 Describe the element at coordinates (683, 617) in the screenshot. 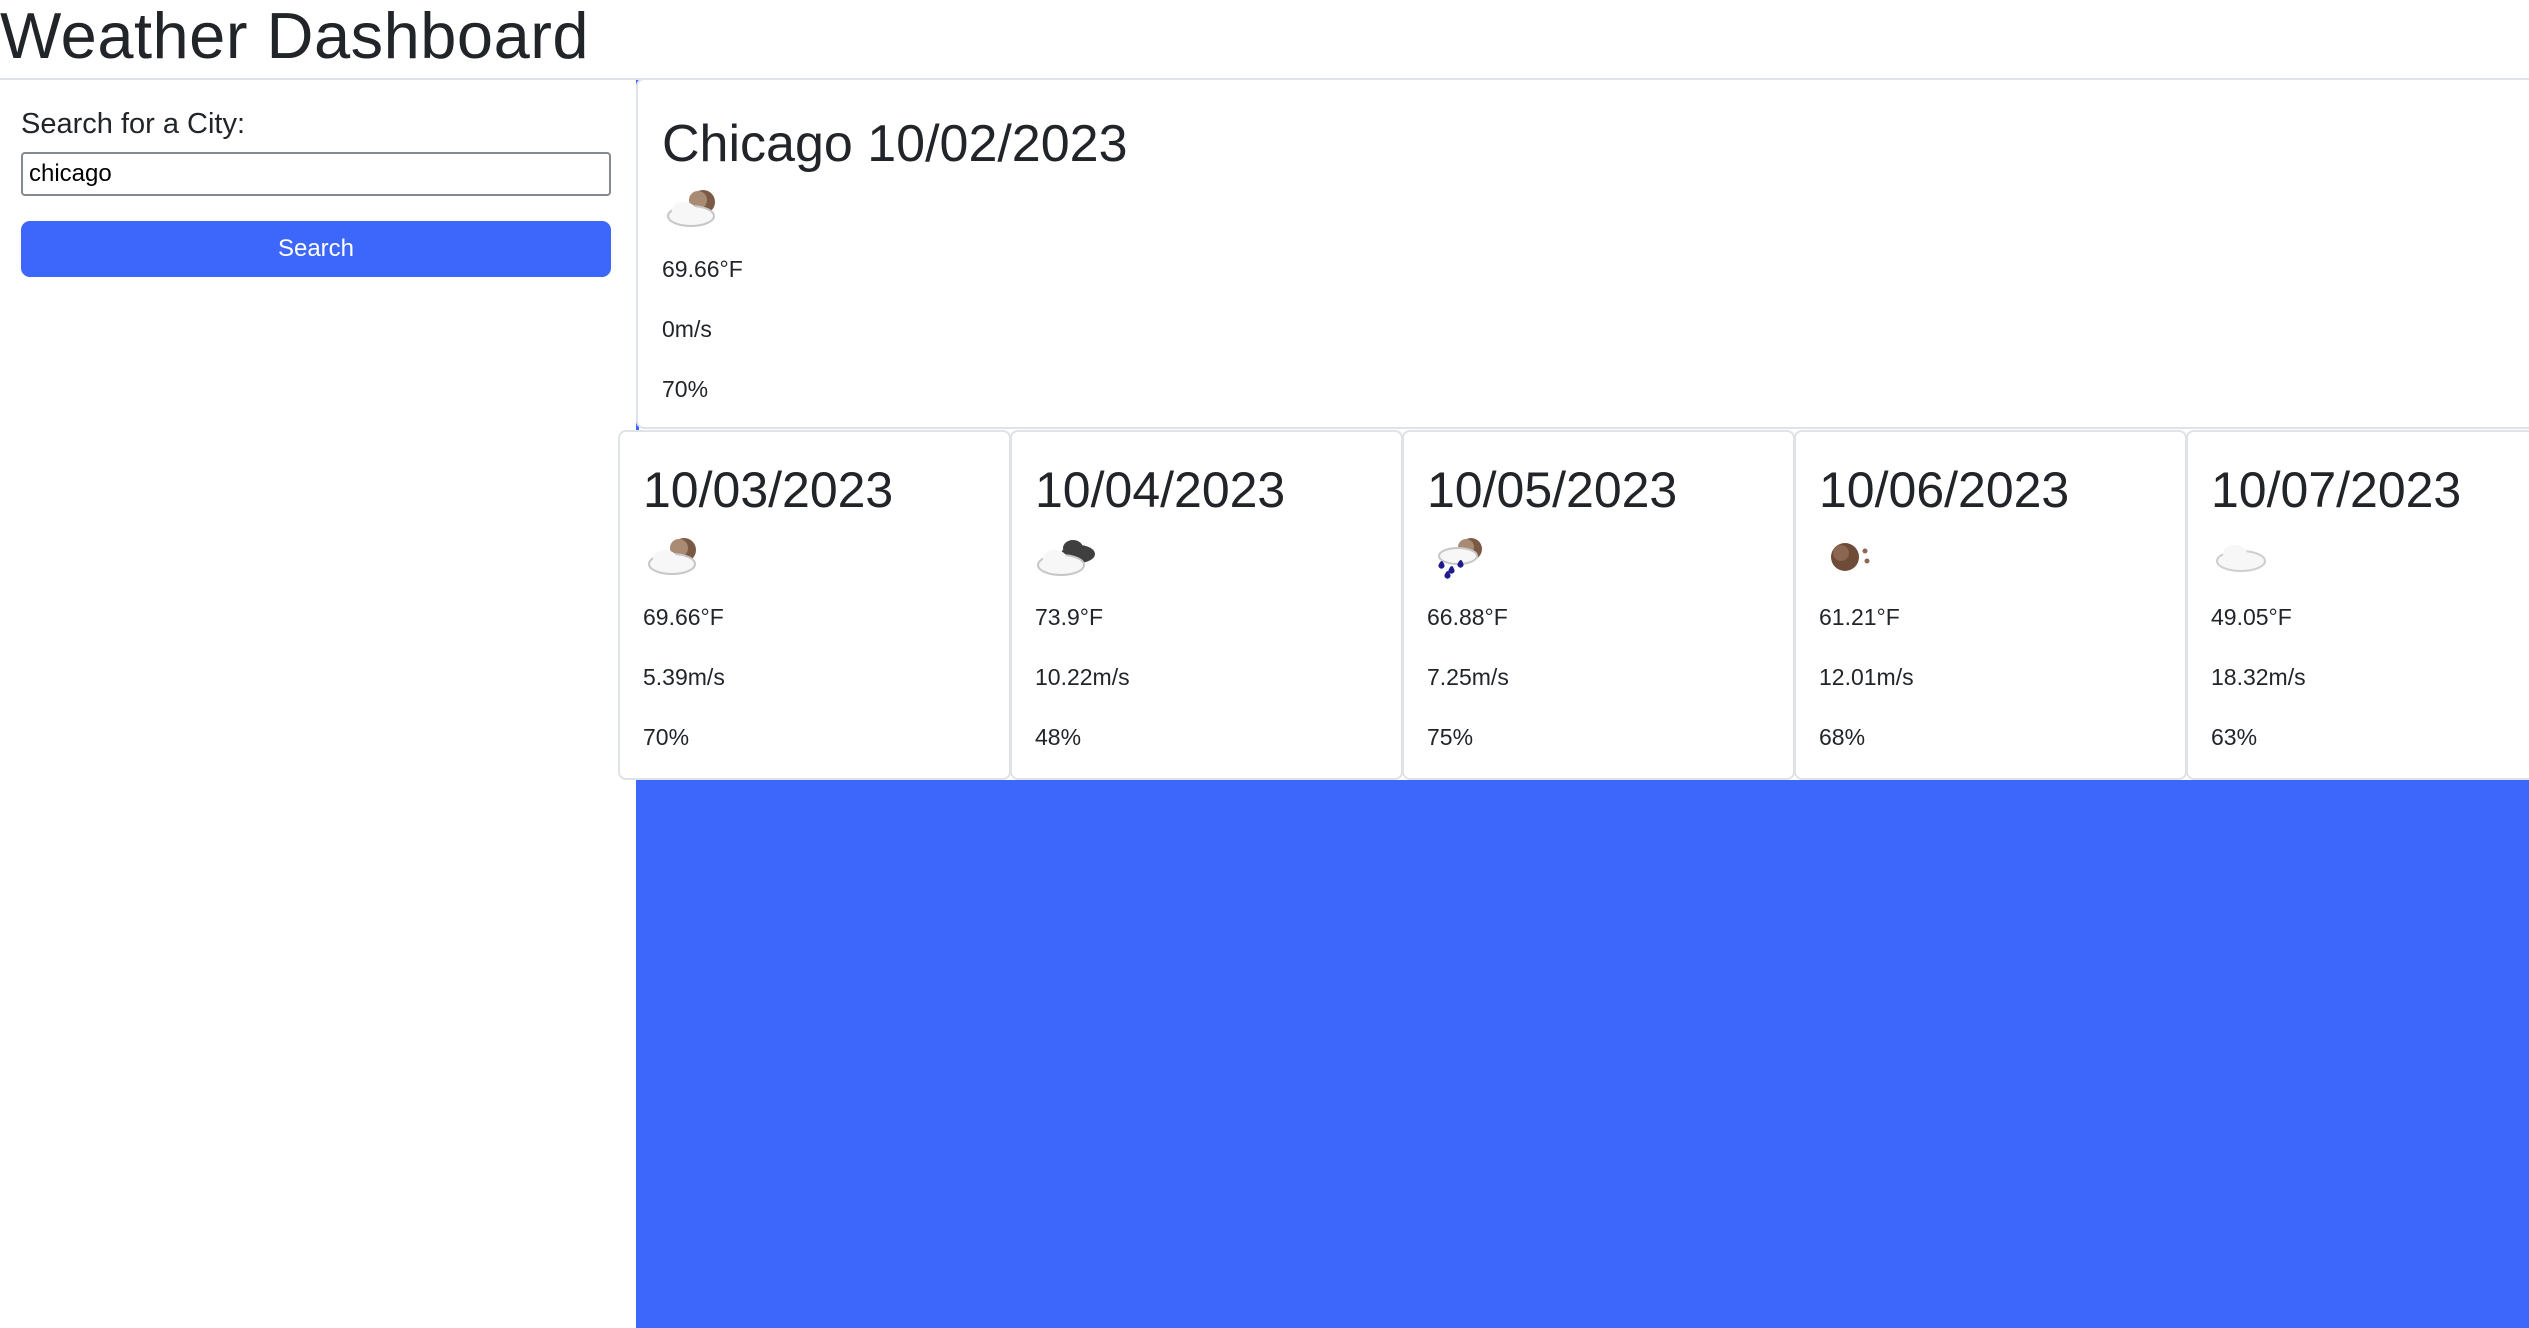

I see `forecast-temperature: 69.66°F` at that location.